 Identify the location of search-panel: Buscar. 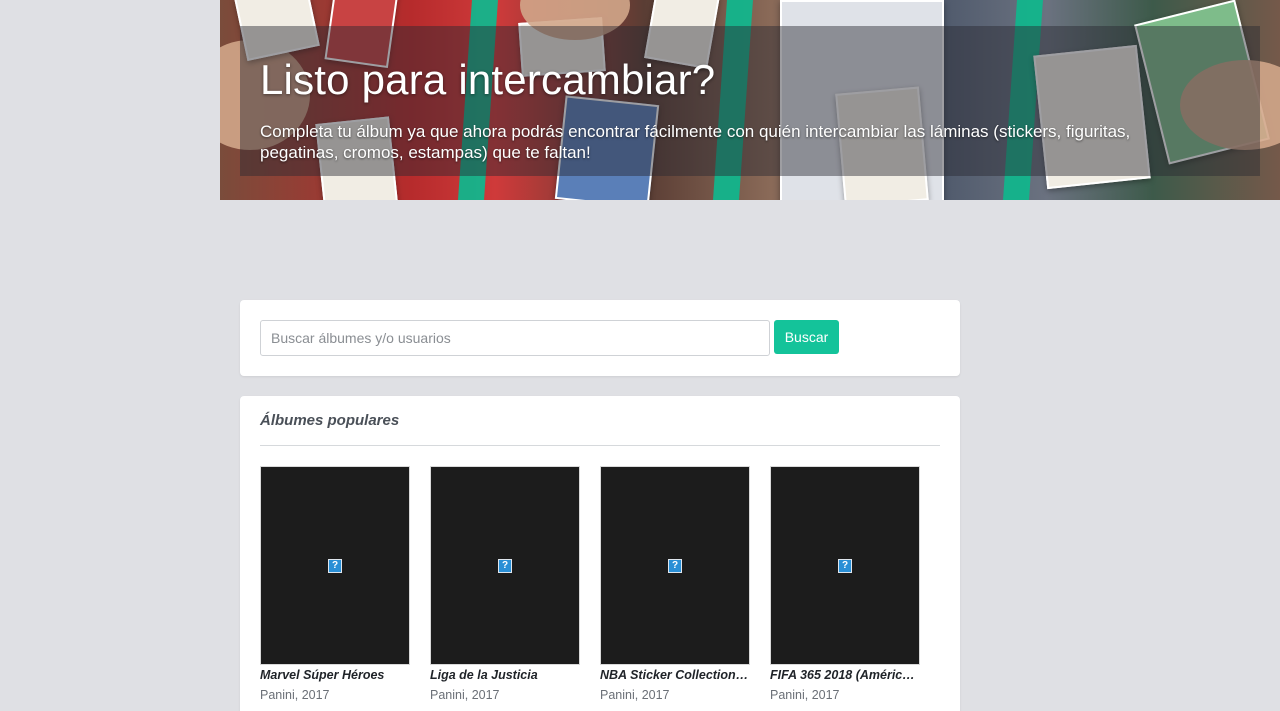
(600, 338).